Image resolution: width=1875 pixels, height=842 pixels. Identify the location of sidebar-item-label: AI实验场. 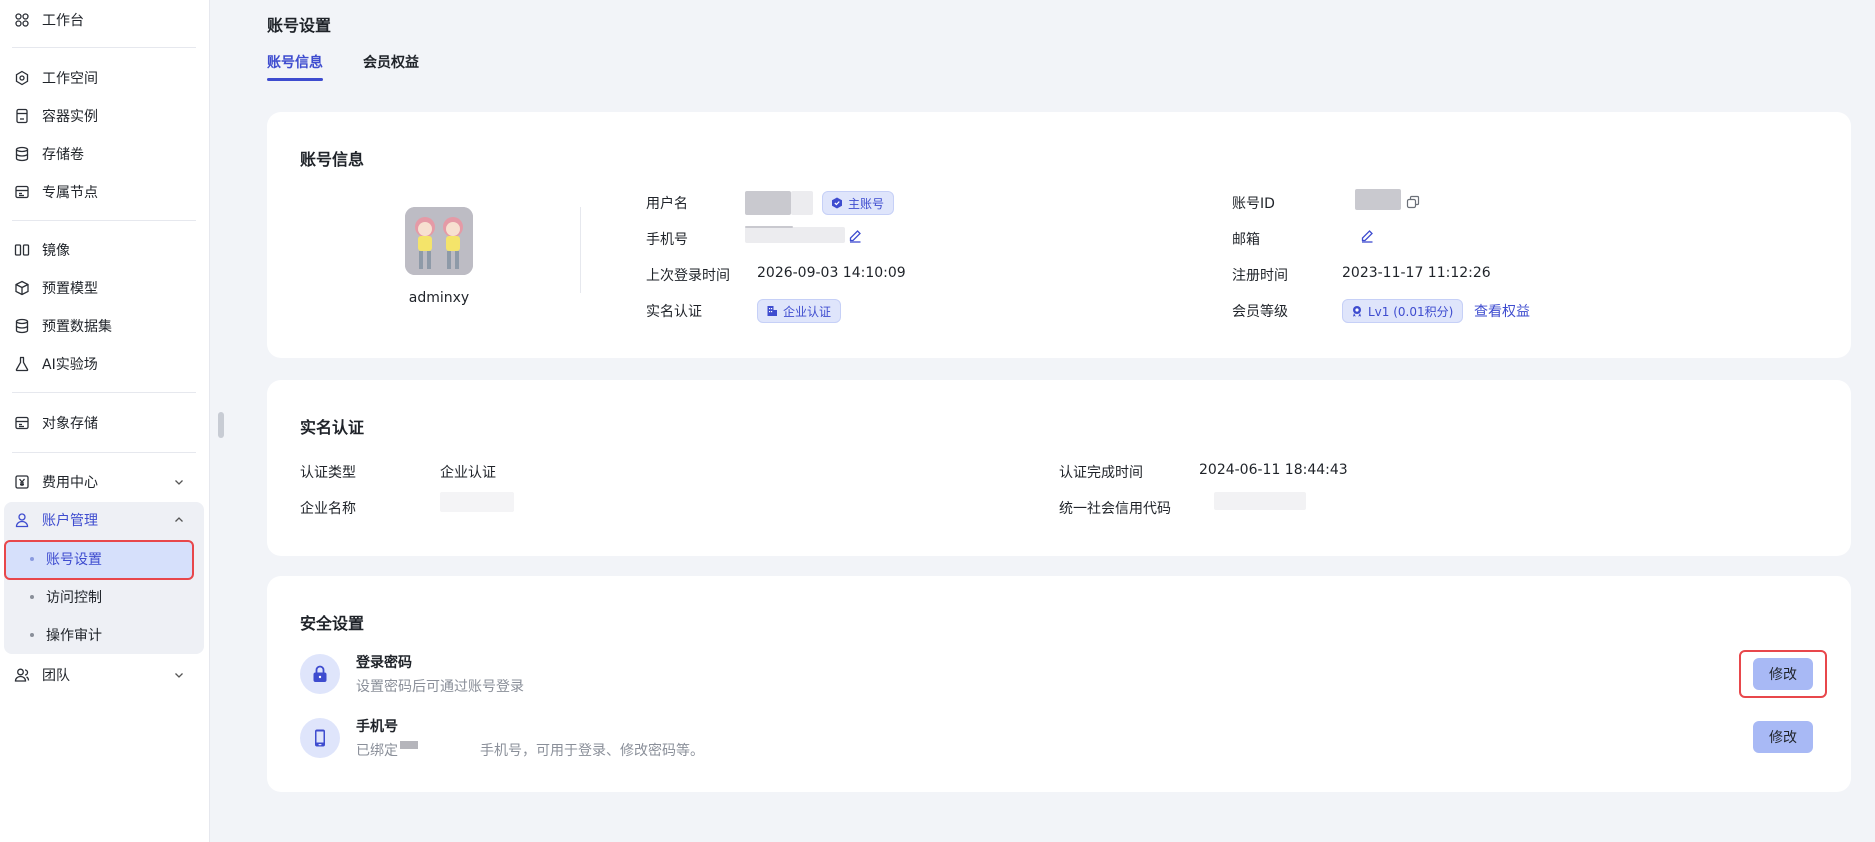
(70, 365).